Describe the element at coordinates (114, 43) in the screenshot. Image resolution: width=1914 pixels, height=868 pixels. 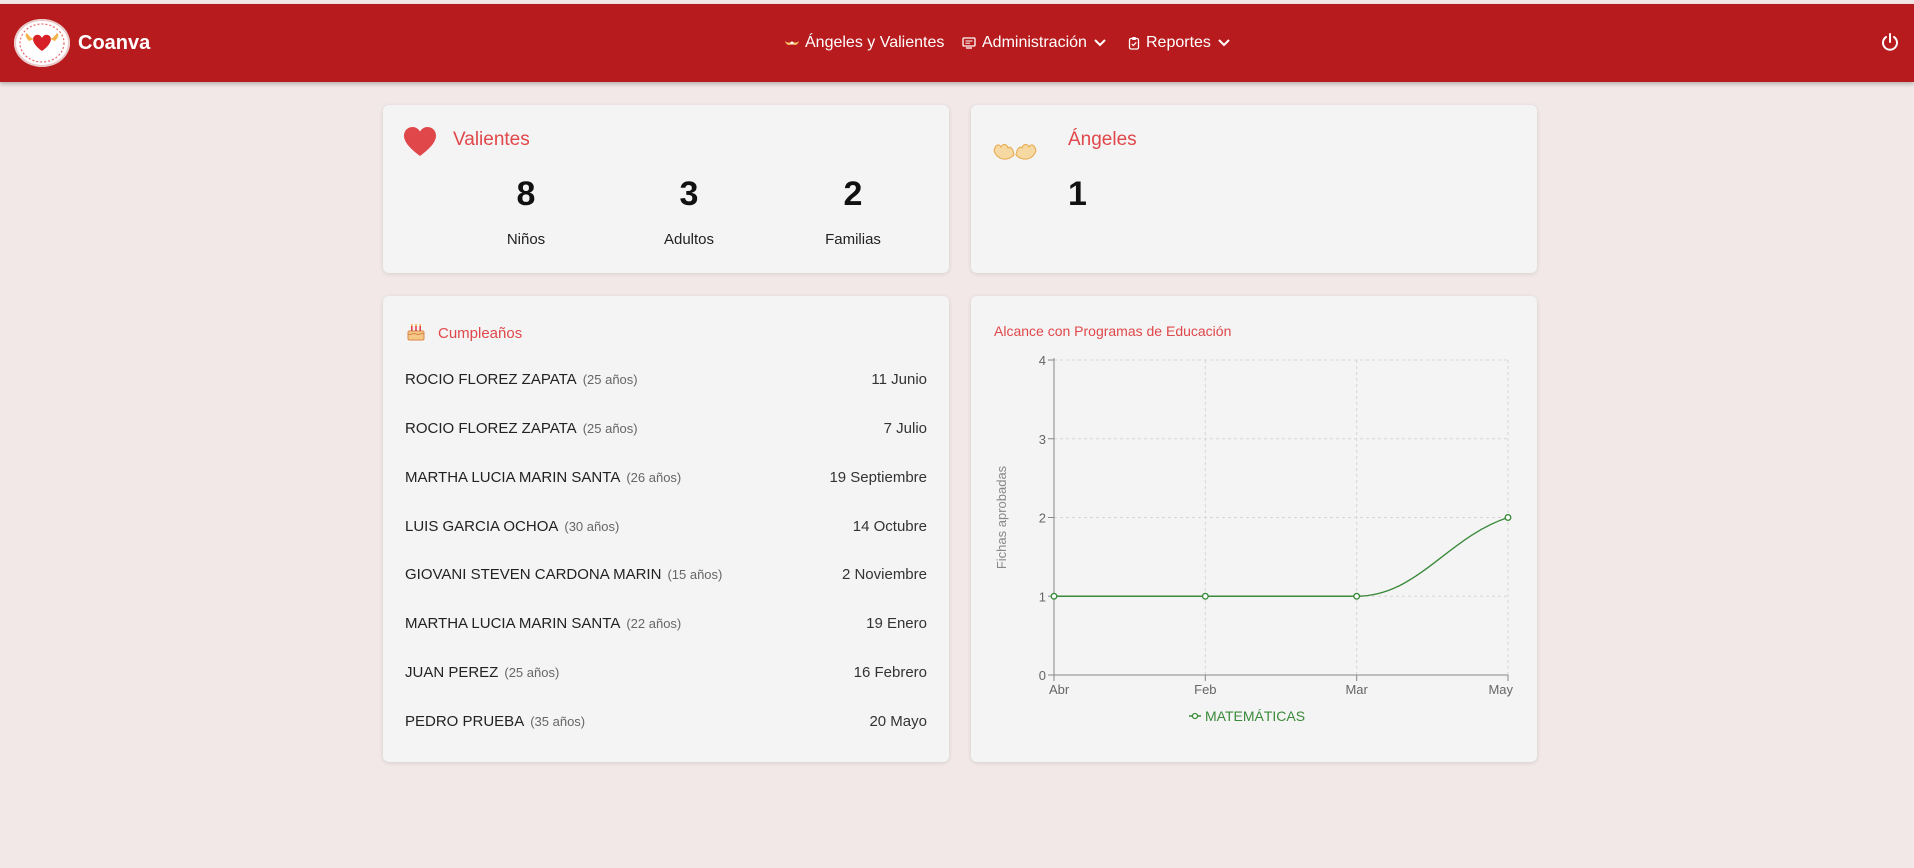
I see `brand-name: Coanva` at that location.